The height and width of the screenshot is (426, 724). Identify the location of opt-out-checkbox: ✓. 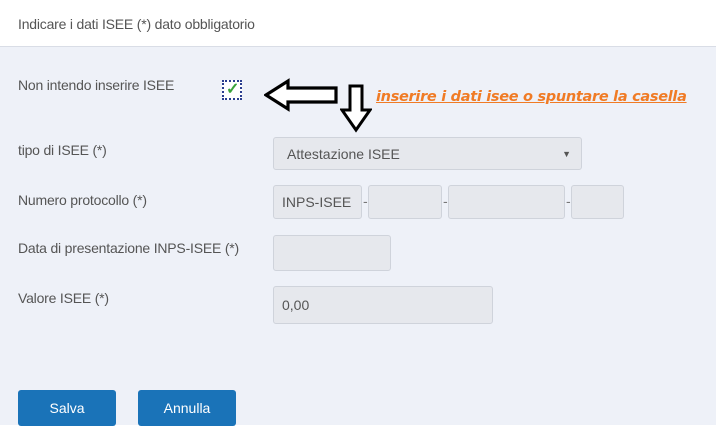
(232, 90).